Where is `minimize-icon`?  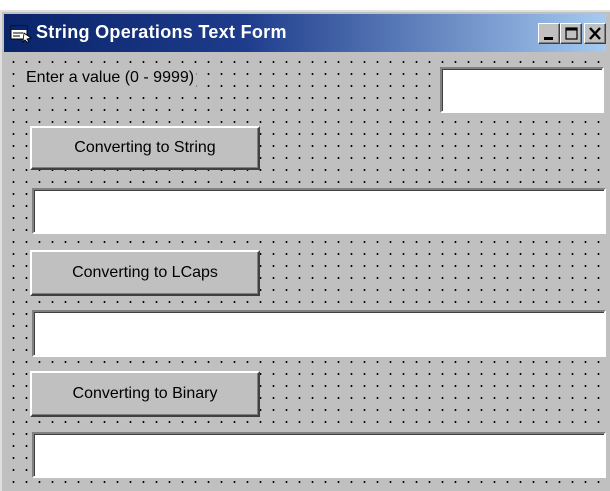
minimize-icon is located at coordinates (548, 38).